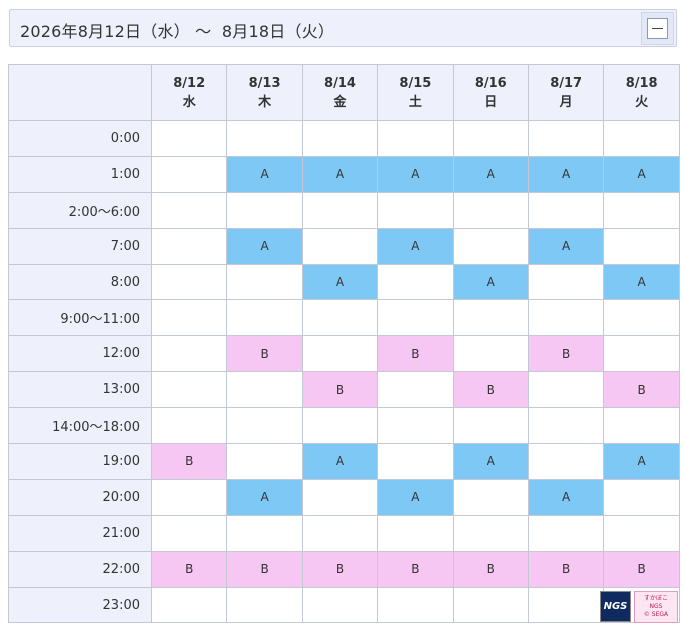  Describe the element at coordinates (264, 92) in the screenshot. I see `day-header-8-13: 8/13 木` at that location.